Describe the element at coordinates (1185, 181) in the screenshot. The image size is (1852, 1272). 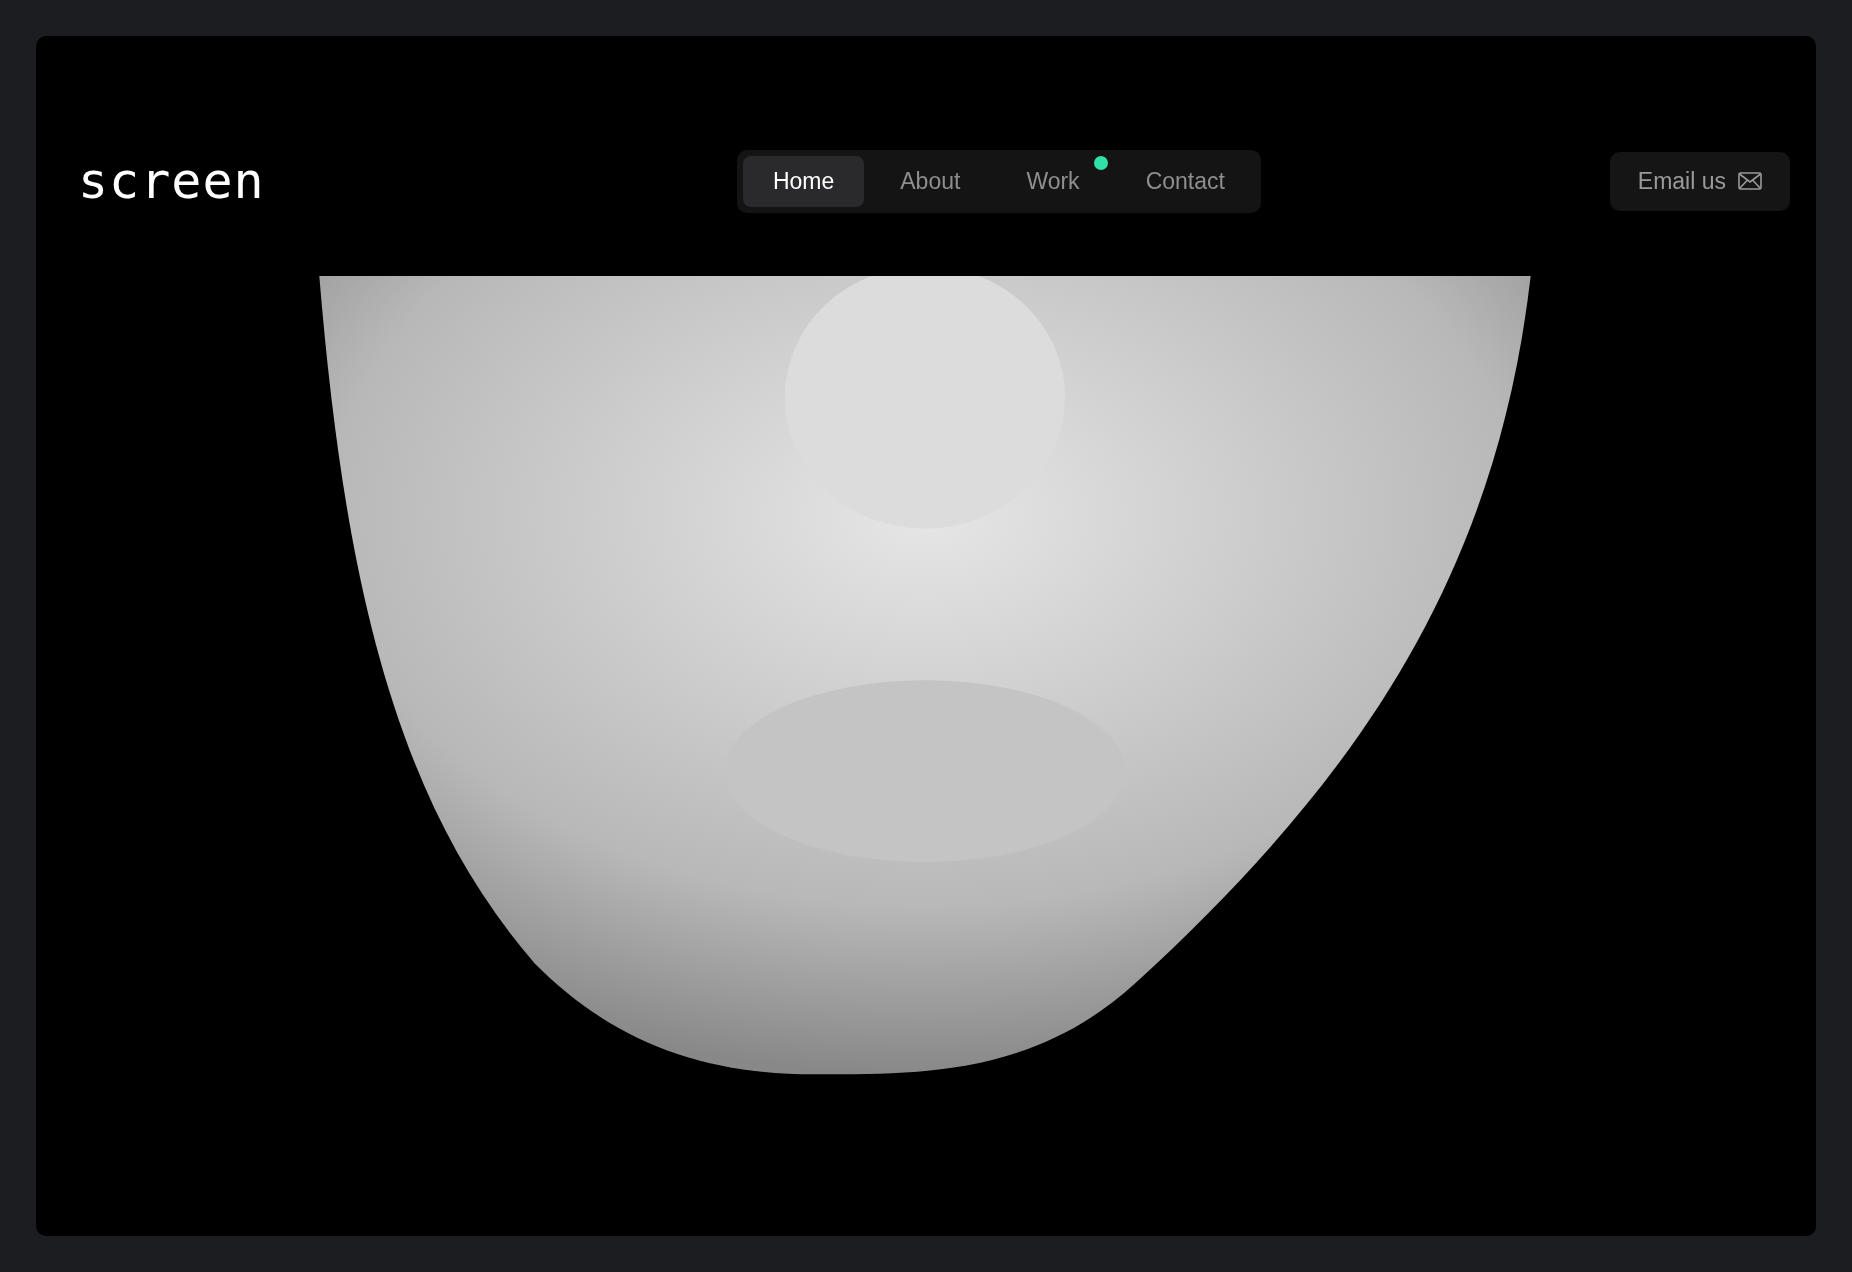
I see `nav-tab: Contact` at that location.